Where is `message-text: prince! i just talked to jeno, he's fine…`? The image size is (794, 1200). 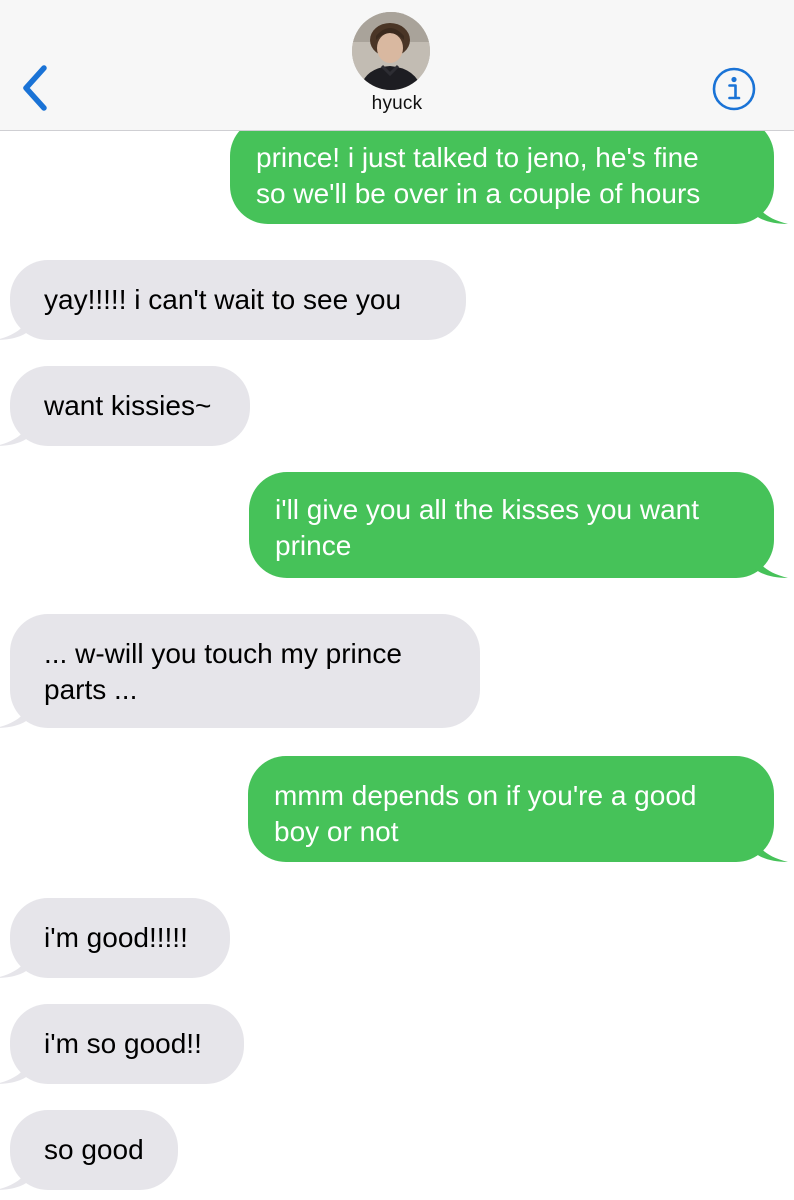 message-text: prince! i just talked to jeno, he's fine… is located at coordinates (478, 175).